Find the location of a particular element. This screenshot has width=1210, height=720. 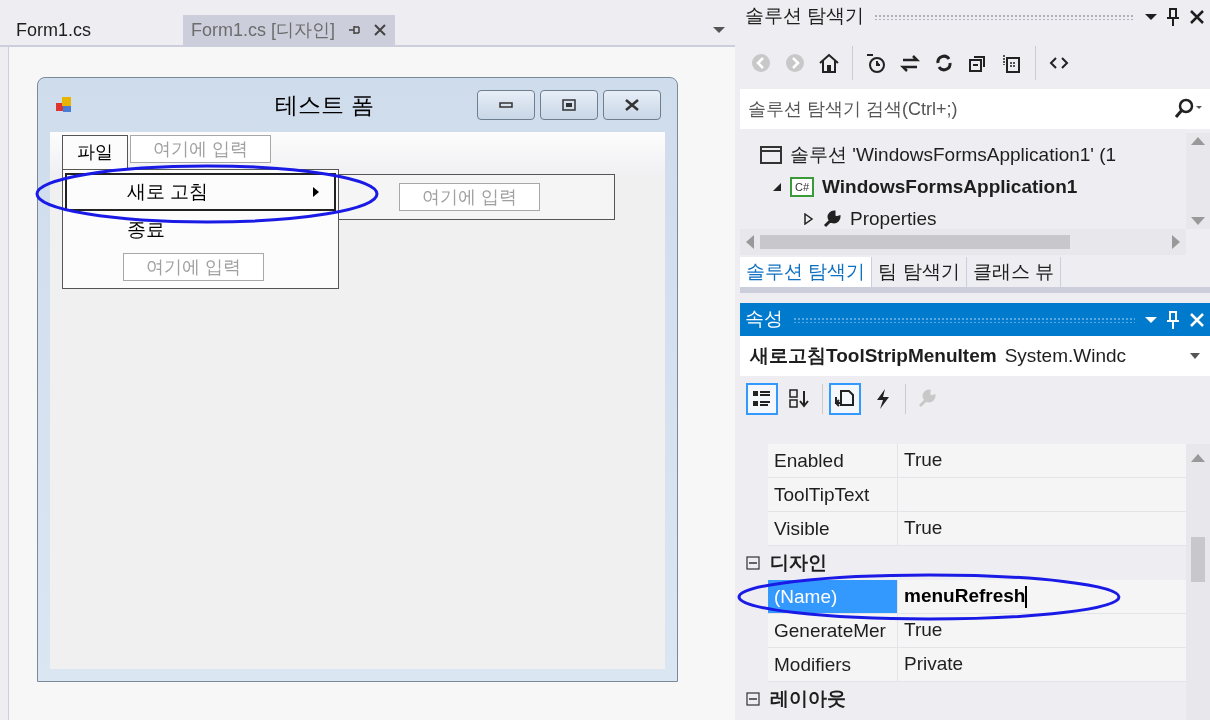

tree-item: Properties is located at coordinates (963, 216).